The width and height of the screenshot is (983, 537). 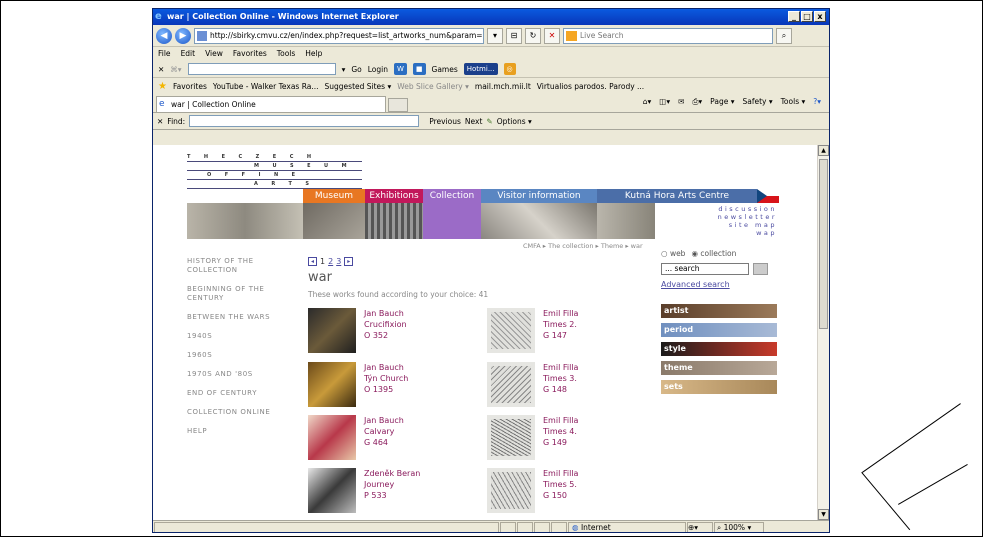 I want to click on artwork-item: Zdeněk Beran Journey P 533, so click(x=364, y=490).